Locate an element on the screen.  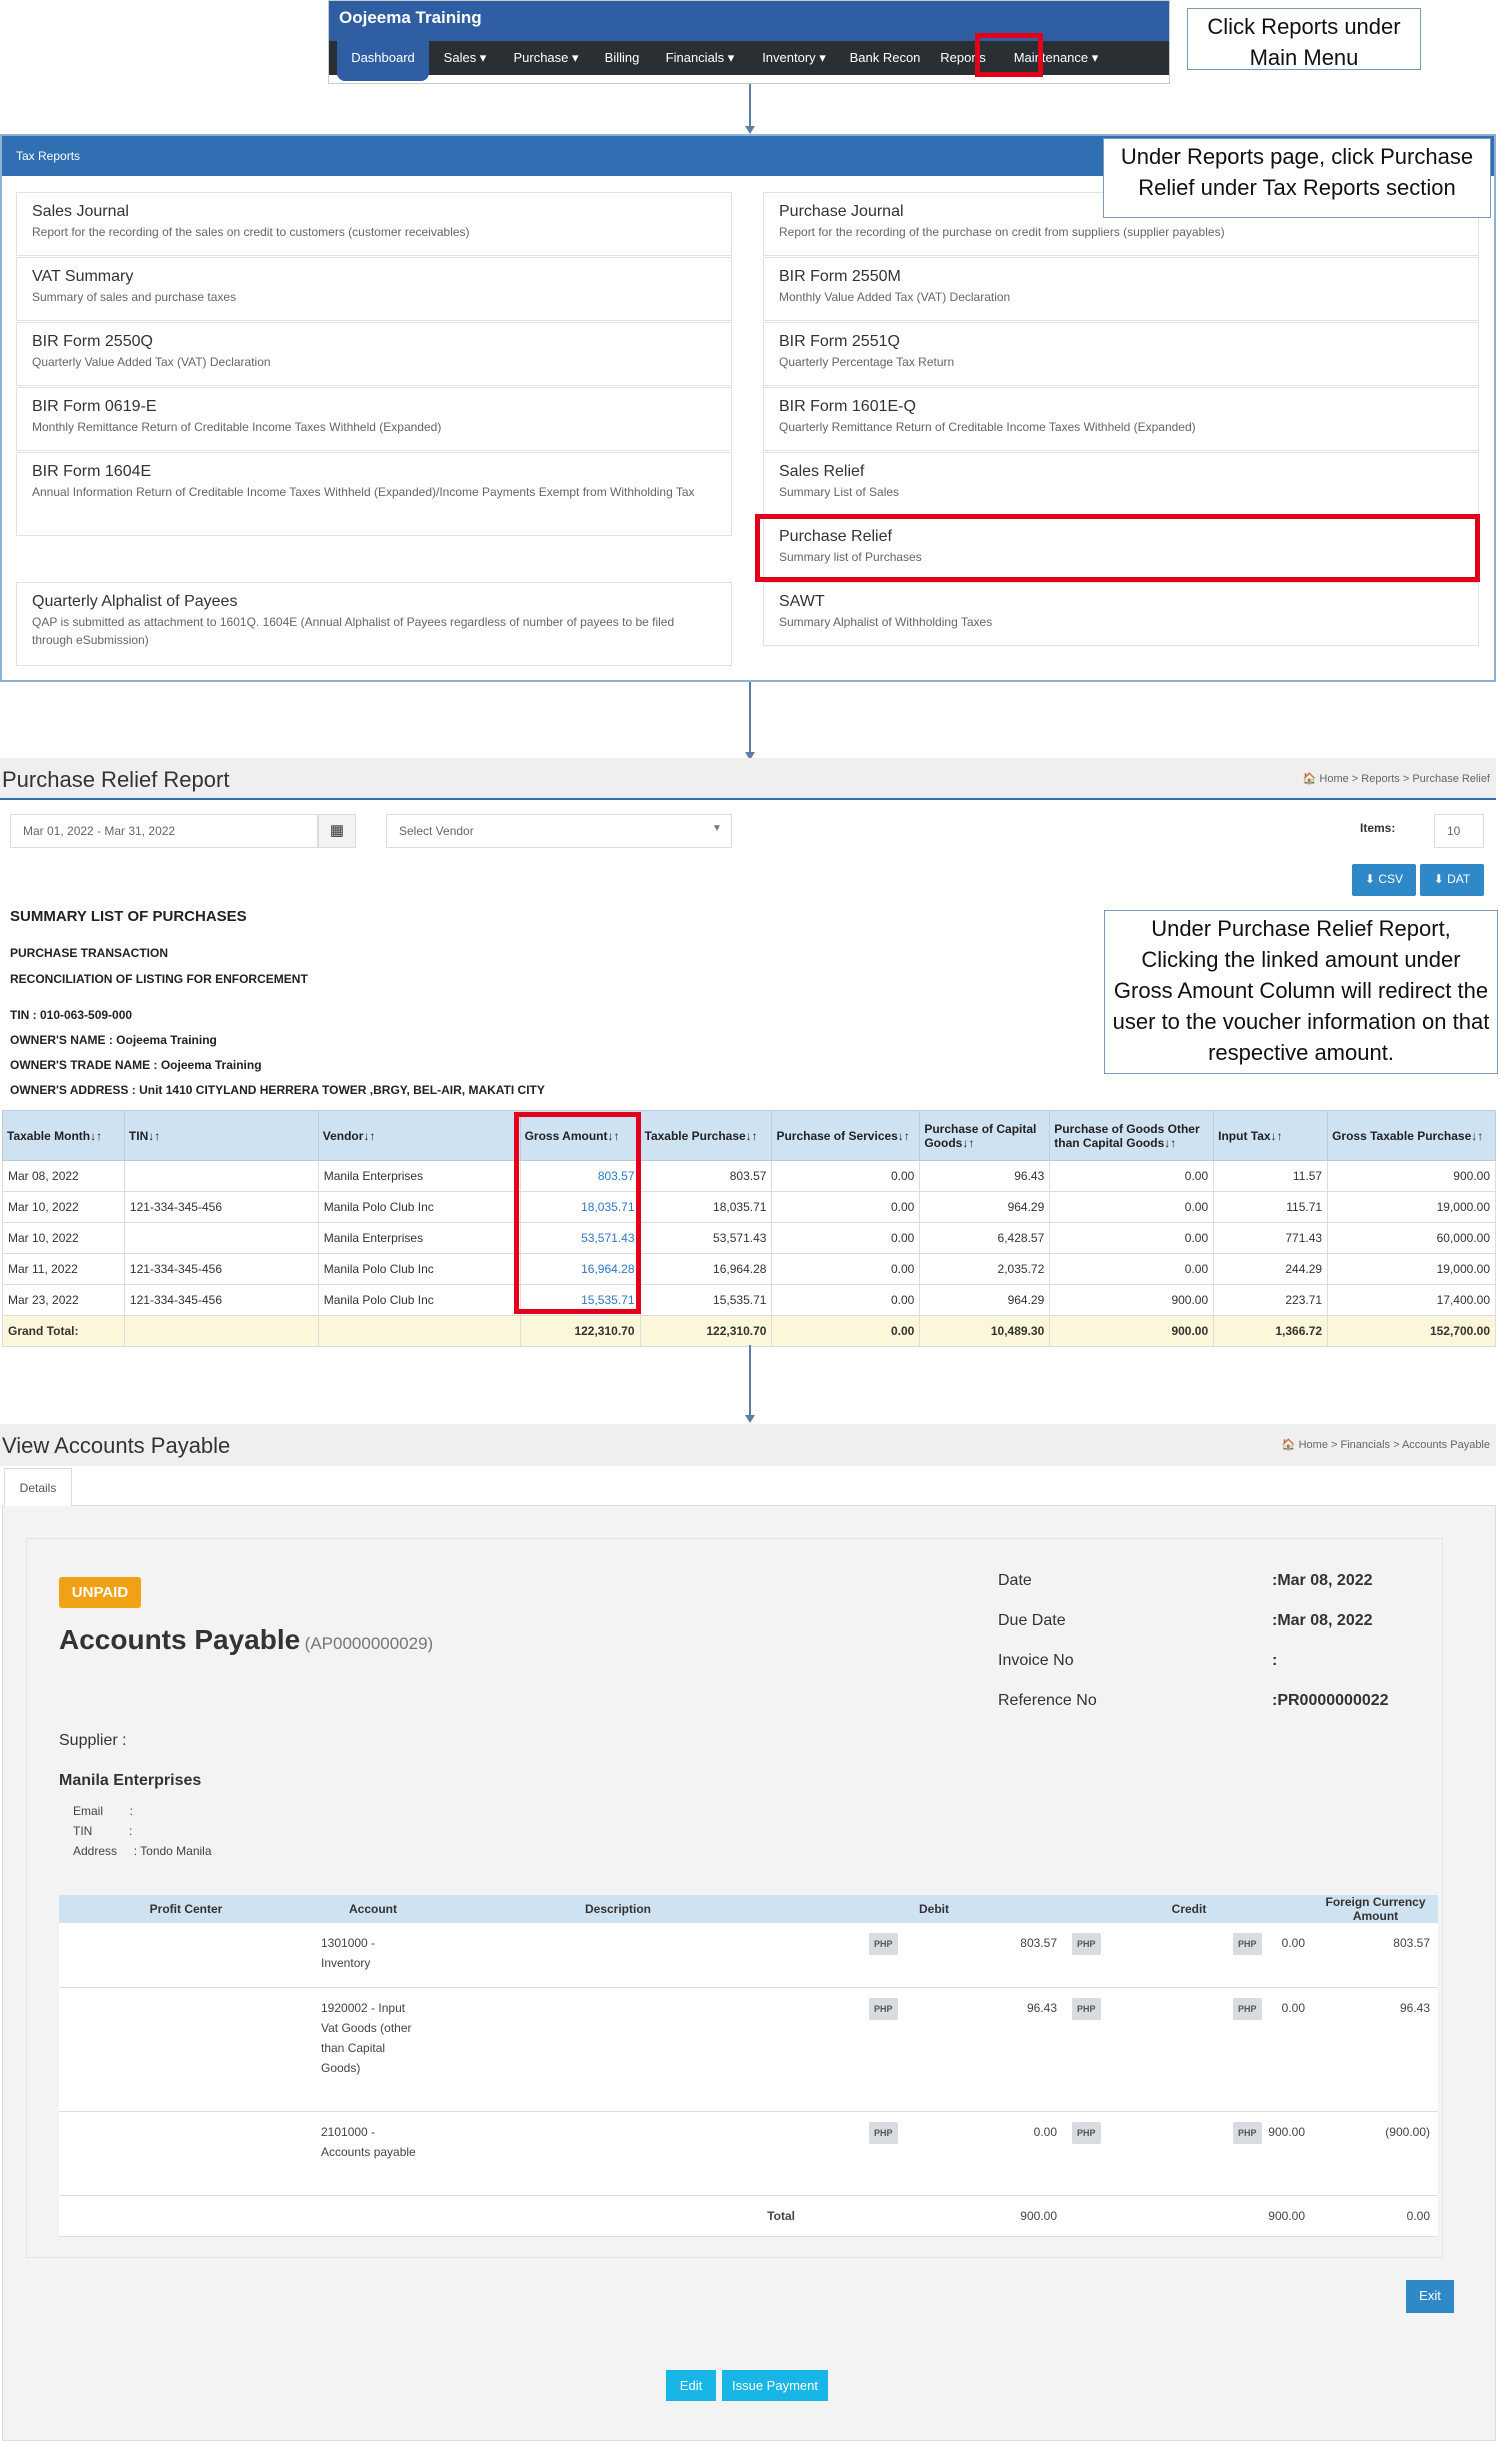
items-label: Items: is located at coordinates (1378, 828).